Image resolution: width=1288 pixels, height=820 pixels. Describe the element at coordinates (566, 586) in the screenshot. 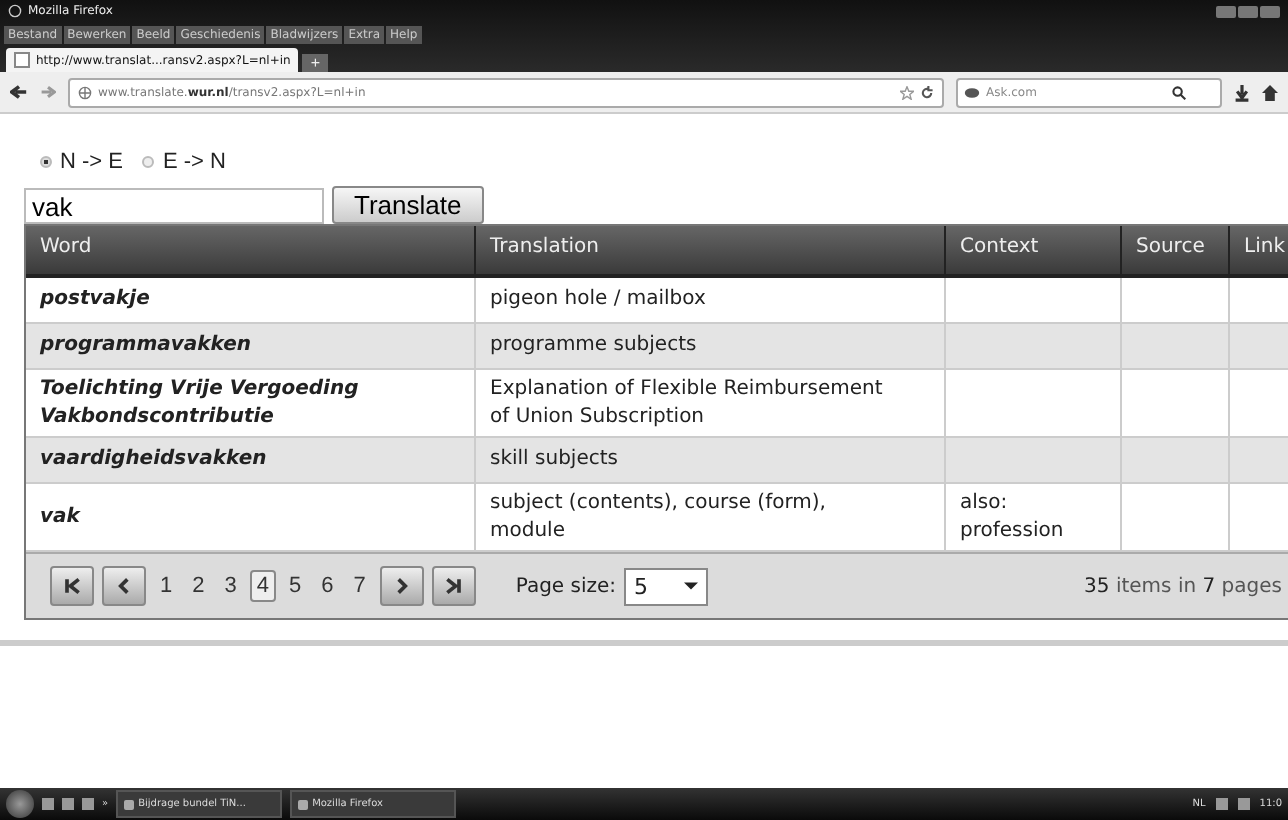

I see `page-size-label: Page size:` at that location.